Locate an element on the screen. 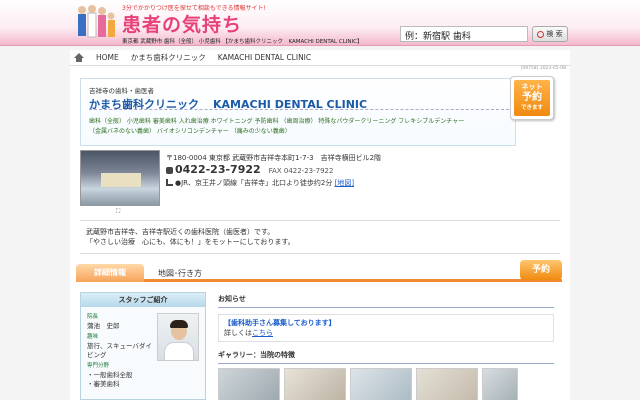  clinic-phone: 0422-23-7922 is located at coordinates (218, 169).